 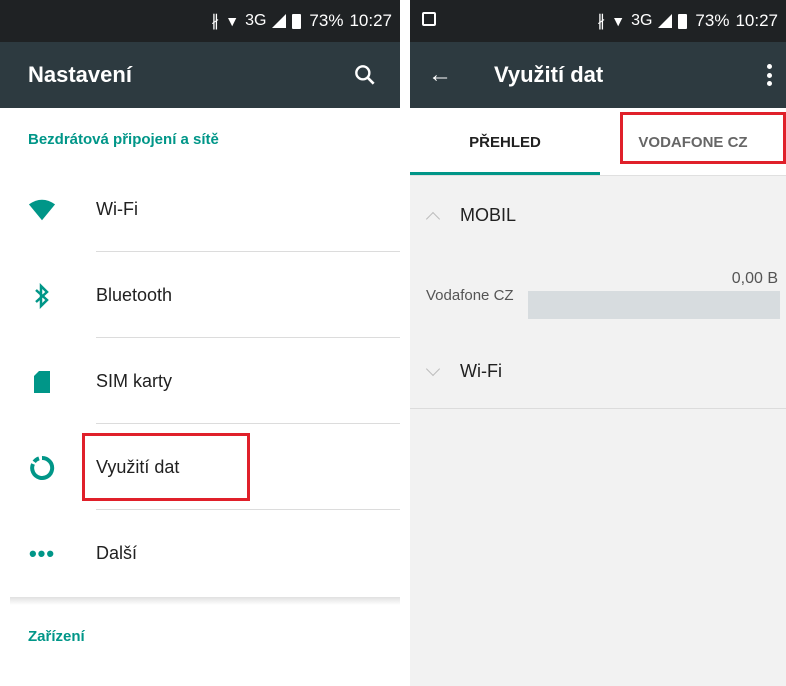 I want to click on chevron-up-icon, so click(x=433, y=219).